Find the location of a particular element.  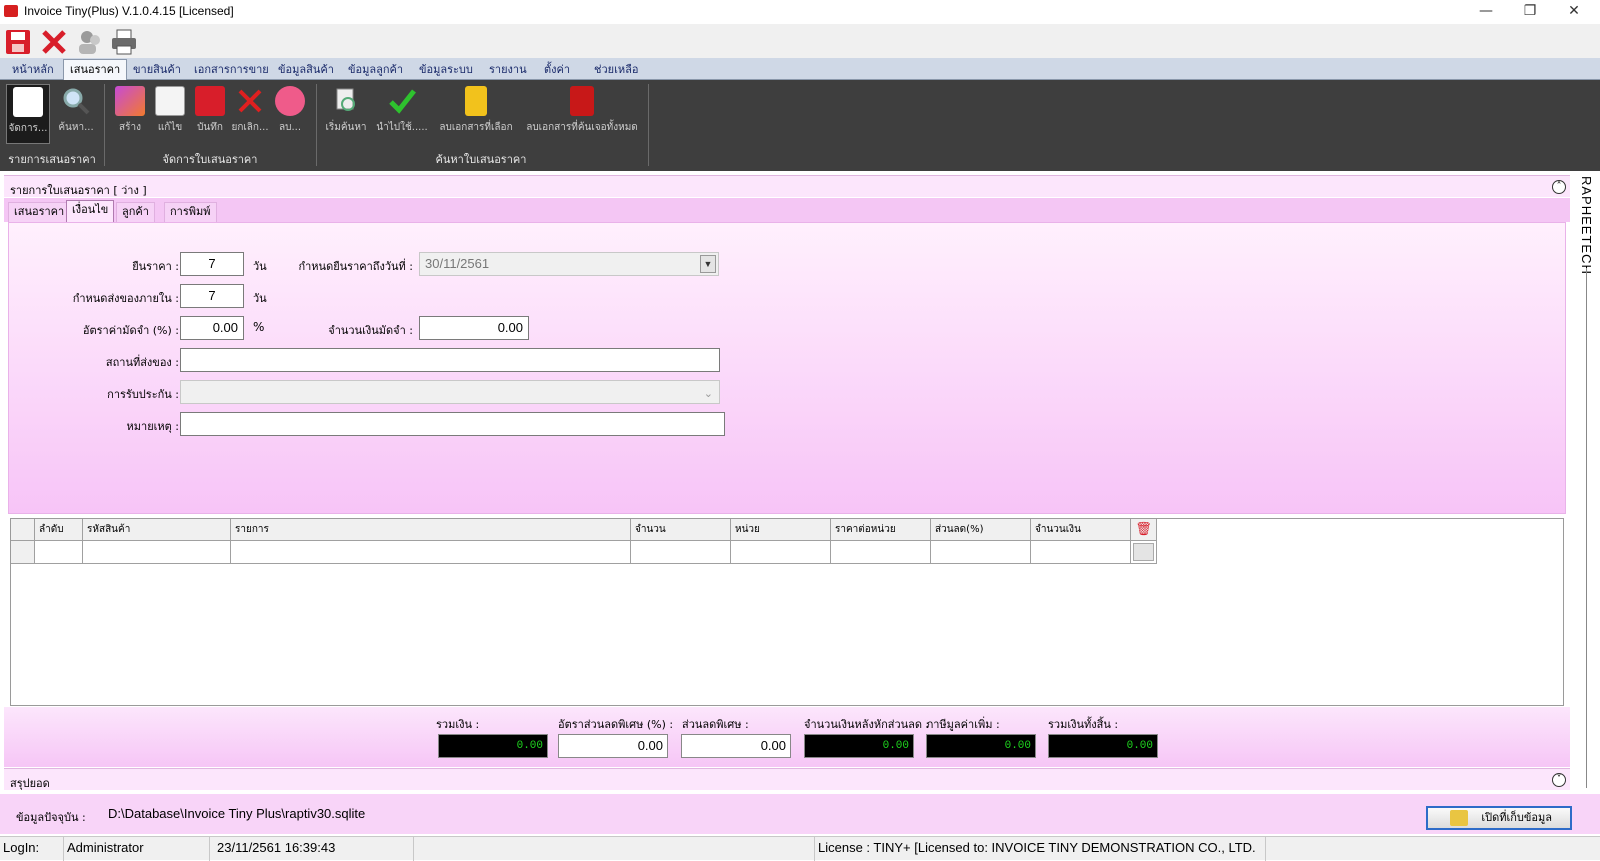

tab-home: หน้าหลัก is located at coordinates (33, 70).